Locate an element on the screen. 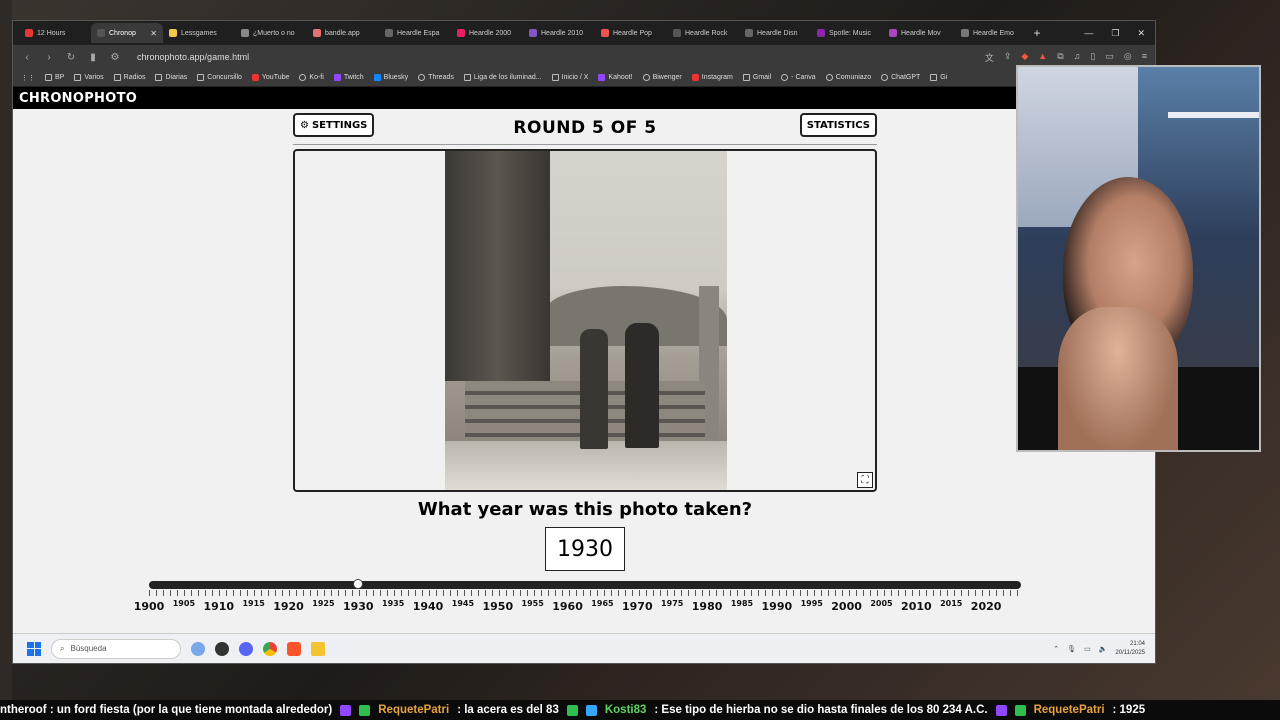  tab-label: Heardle Emo is located at coordinates (993, 33).